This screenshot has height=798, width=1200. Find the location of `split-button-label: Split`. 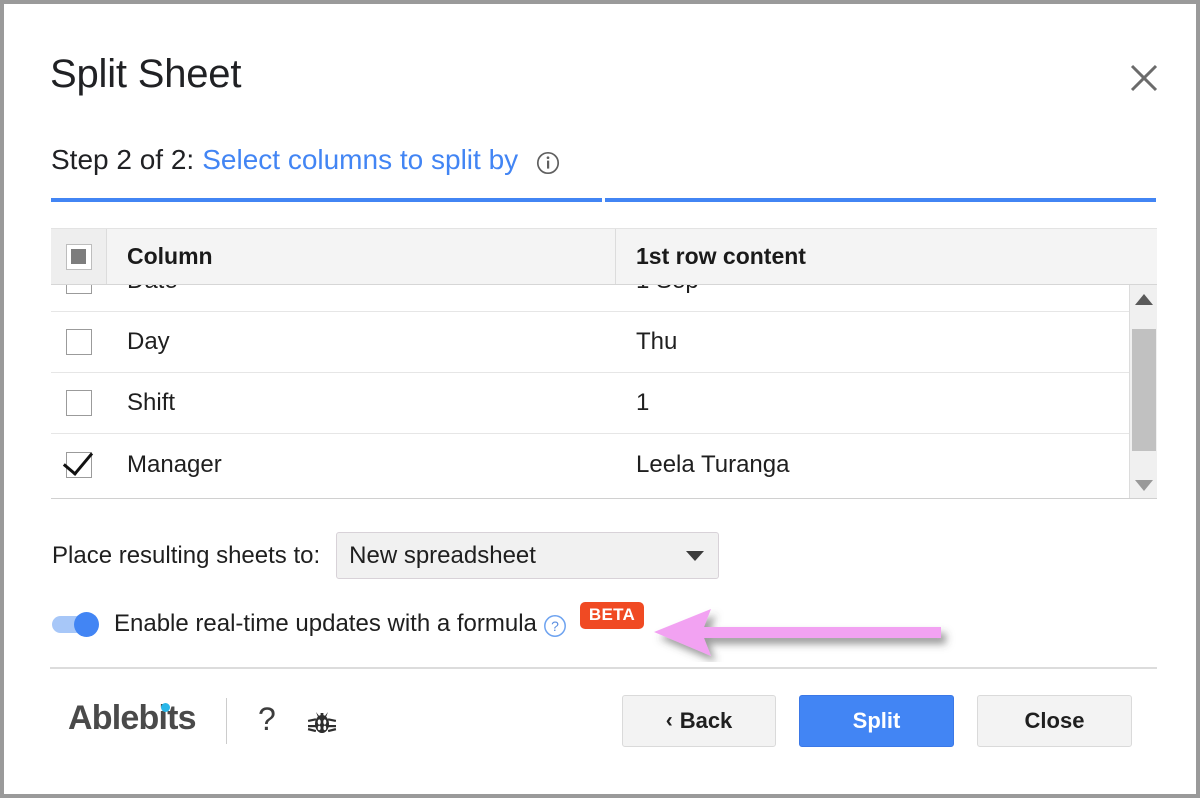

split-button-label: Split is located at coordinates (876, 720).